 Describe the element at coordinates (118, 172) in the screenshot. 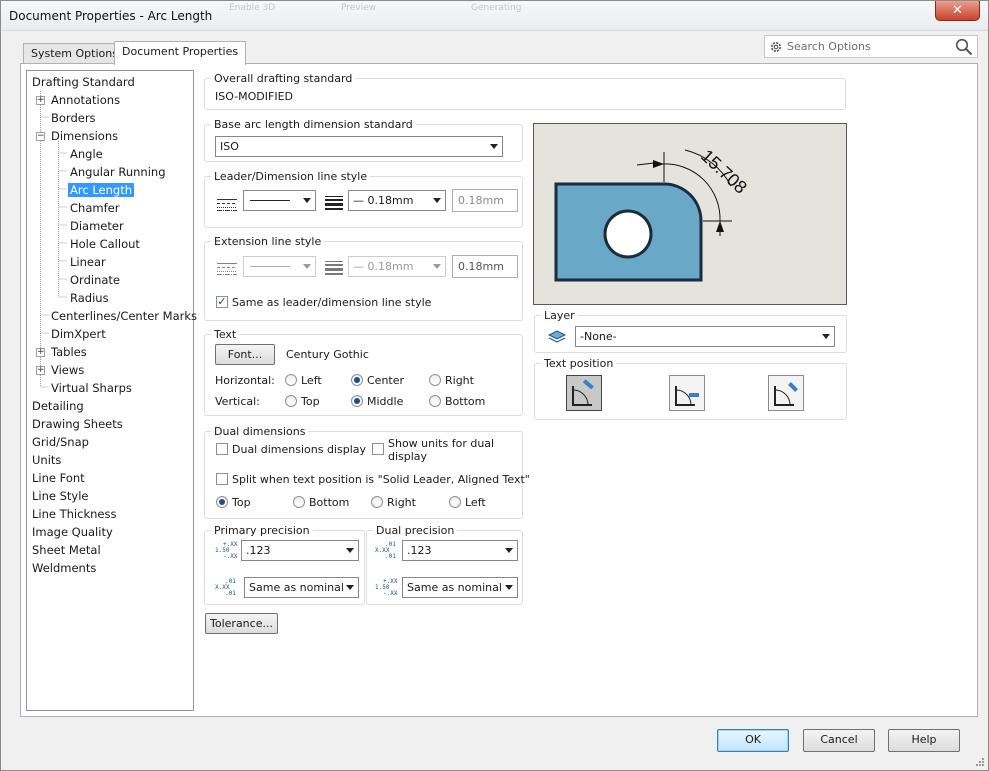

I see `tree-item: Angular Running` at that location.